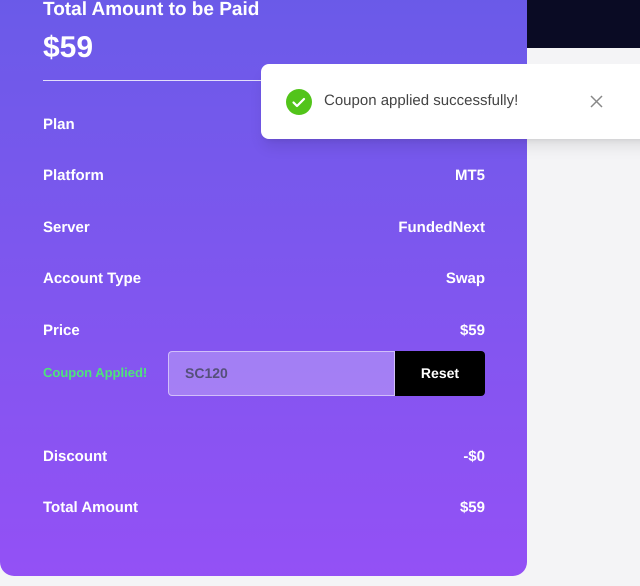  What do you see at coordinates (465, 279) in the screenshot?
I see `row-value: Swap` at bounding box center [465, 279].